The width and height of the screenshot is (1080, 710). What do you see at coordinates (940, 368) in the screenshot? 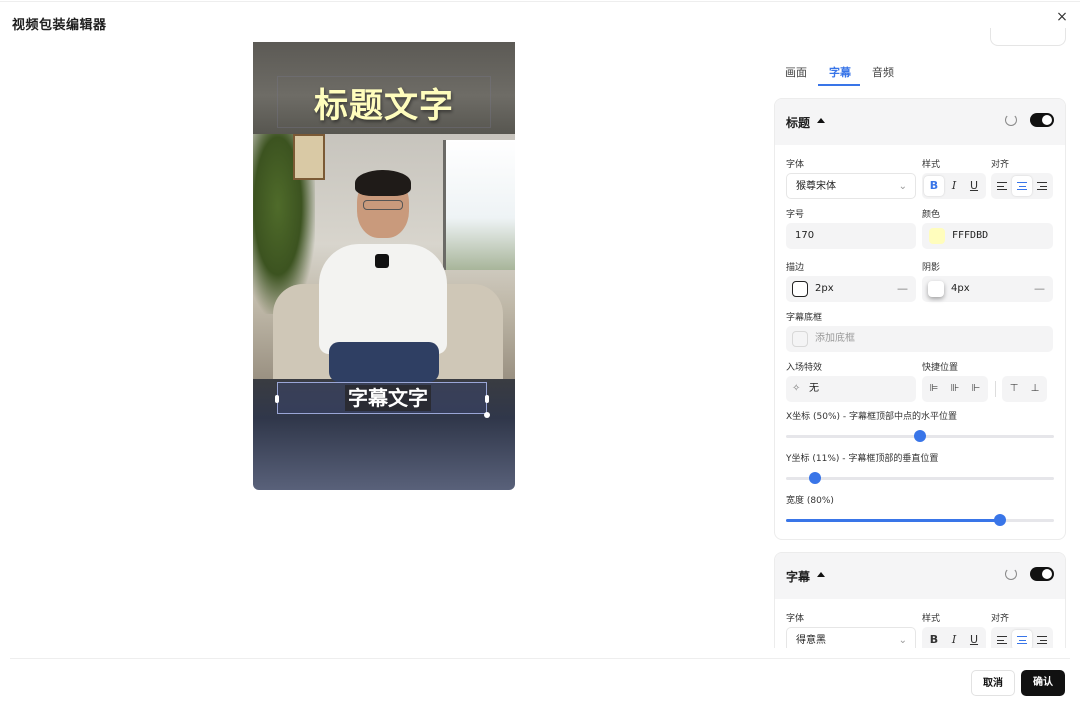
I see `quickpos-label: 快捷位置` at bounding box center [940, 368].